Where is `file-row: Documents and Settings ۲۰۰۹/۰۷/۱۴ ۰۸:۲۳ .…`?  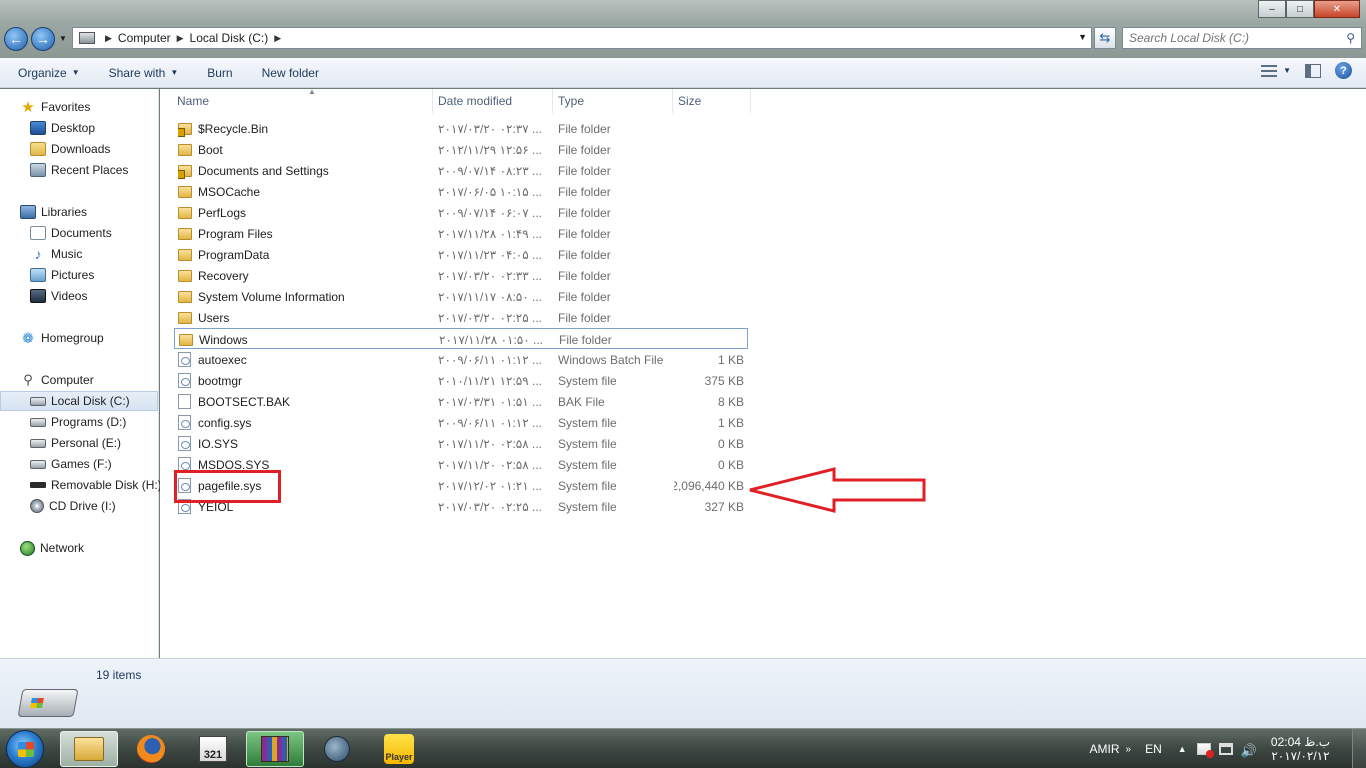 file-row: Documents and Settings ۲۰۰۹/۰۷/۱۴ ۰۸:۲۳ .… is located at coordinates (461, 170).